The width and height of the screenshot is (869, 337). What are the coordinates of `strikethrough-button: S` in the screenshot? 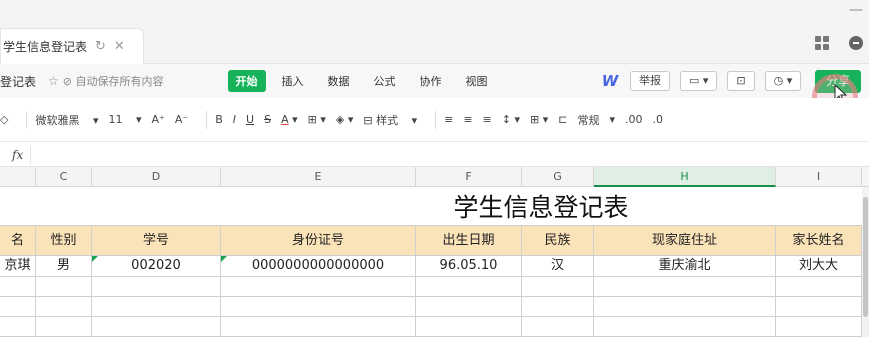 It's located at (267, 119).